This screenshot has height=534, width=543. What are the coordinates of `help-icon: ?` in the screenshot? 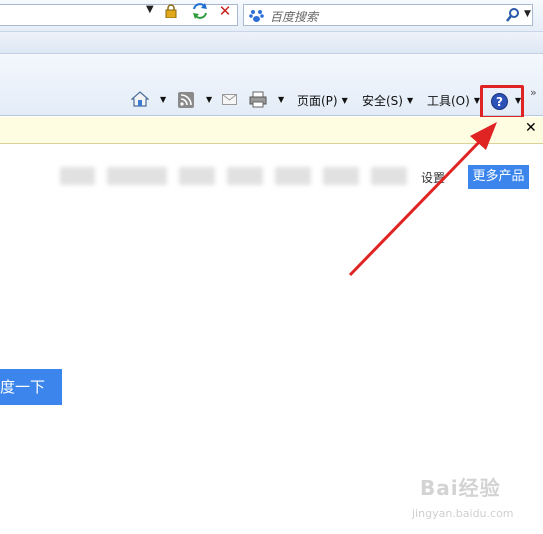 It's located at (499, 101).